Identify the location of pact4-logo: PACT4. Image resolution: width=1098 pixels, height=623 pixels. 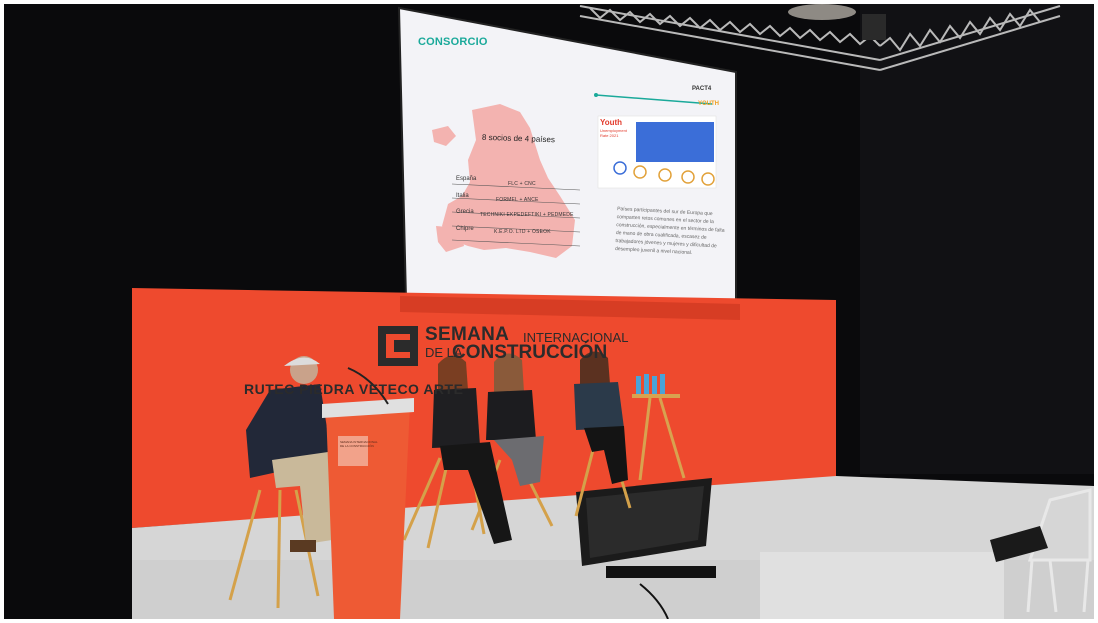
(702, 89).